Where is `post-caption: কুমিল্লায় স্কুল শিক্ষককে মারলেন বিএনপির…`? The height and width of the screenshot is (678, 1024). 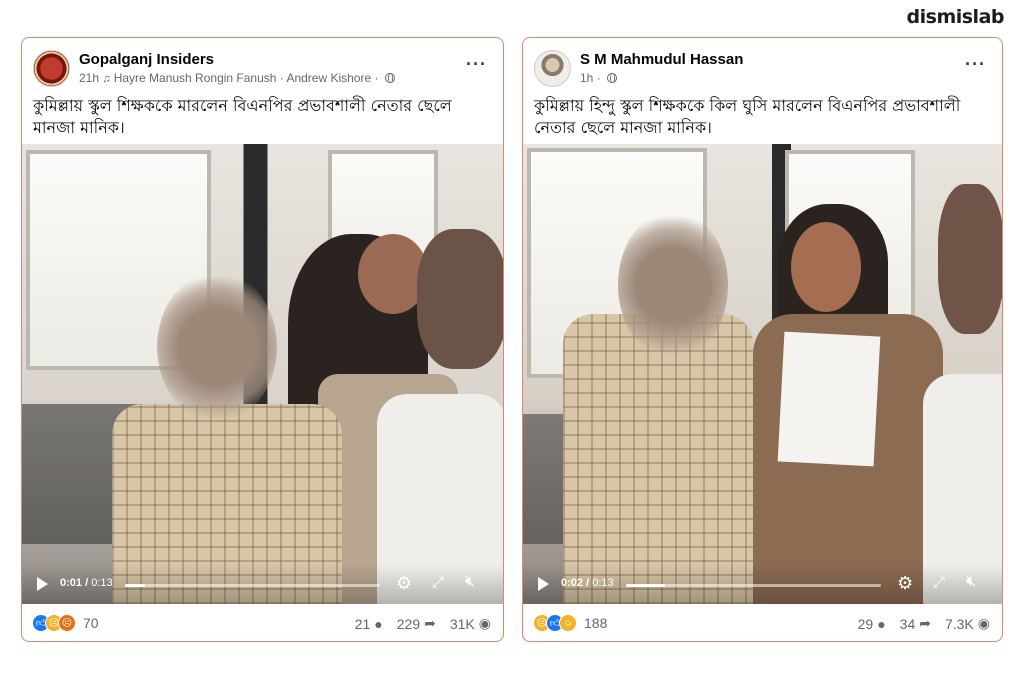 post-caption: কুমিল্লায় স্কুল শিক্ষককে মারলেন বিএনপির… is located at coordinates (242, 116).